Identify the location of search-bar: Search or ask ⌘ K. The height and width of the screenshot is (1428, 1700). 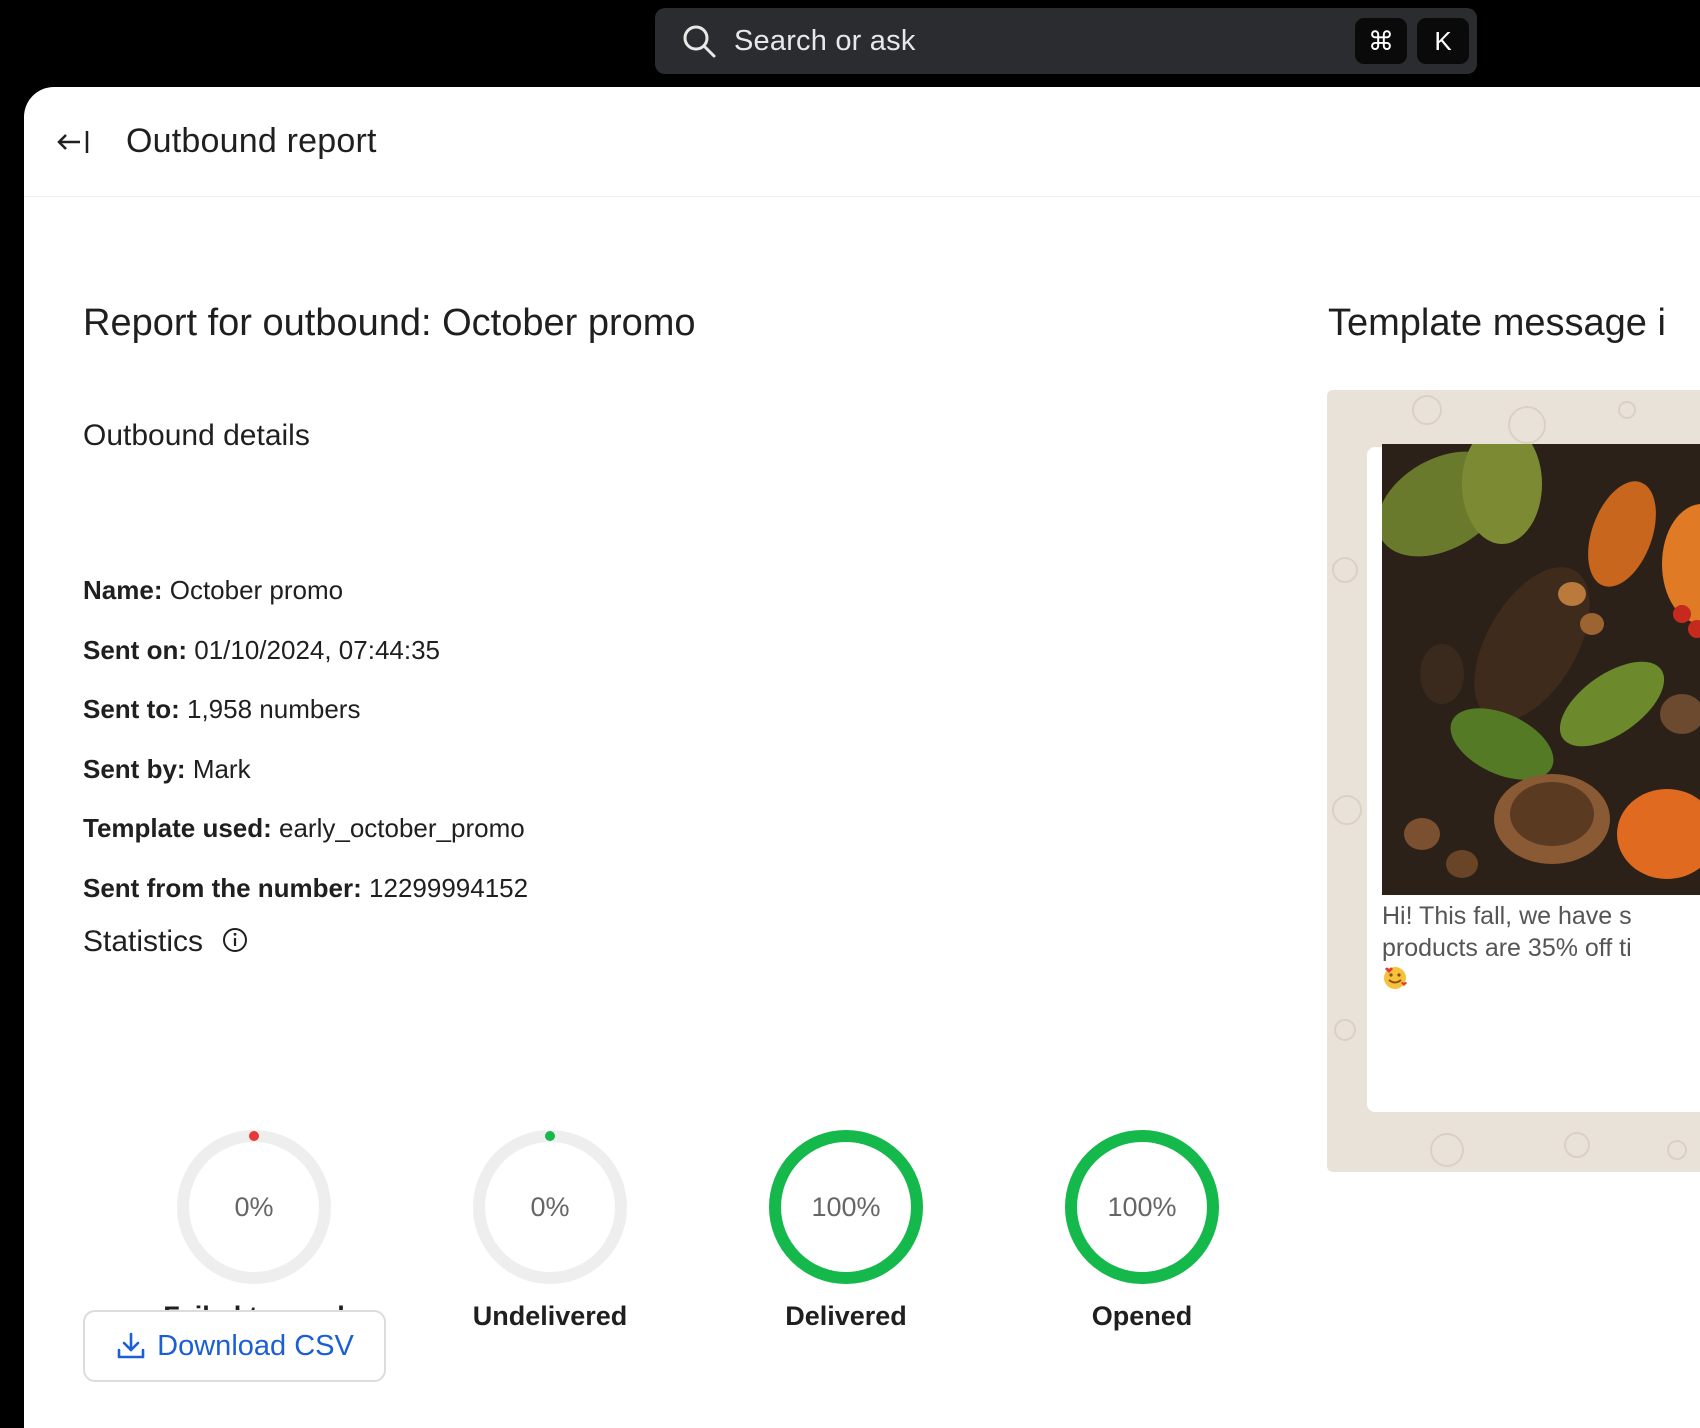
(1066, 41).